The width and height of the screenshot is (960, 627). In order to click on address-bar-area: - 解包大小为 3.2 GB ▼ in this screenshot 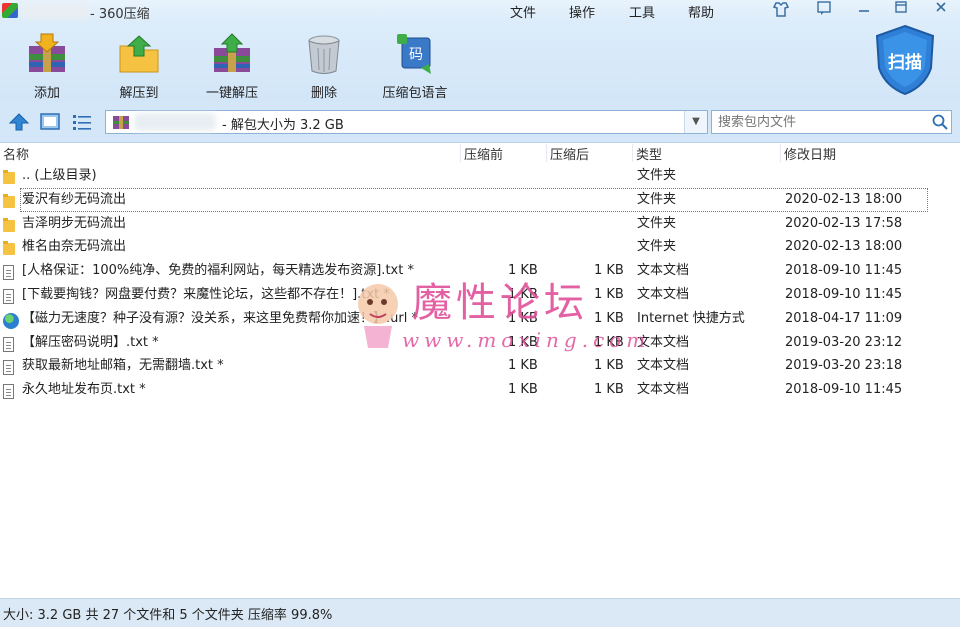, I will do `click(480, 122)`.